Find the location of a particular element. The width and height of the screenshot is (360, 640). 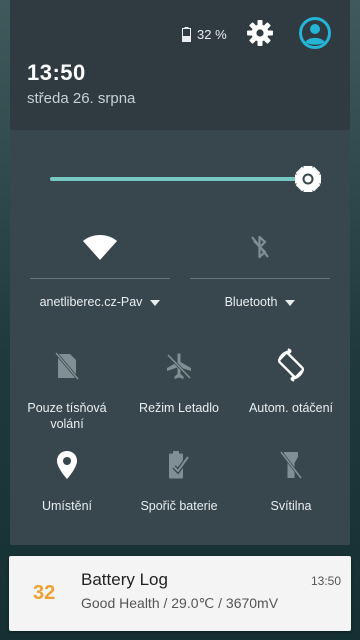

tile-auto-rotate: Autom. otáčení is located at coordinates (291, 393).